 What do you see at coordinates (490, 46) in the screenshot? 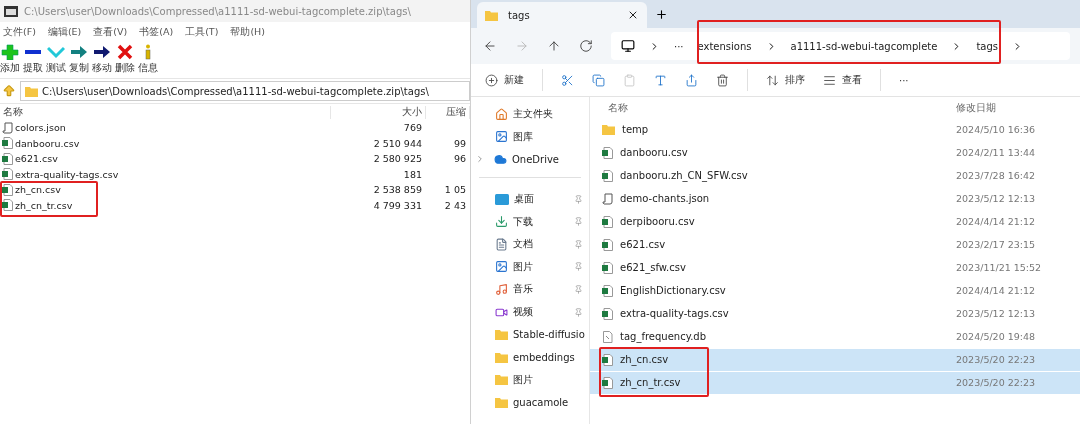
I see `back-button` at bounding box center [490, 46].